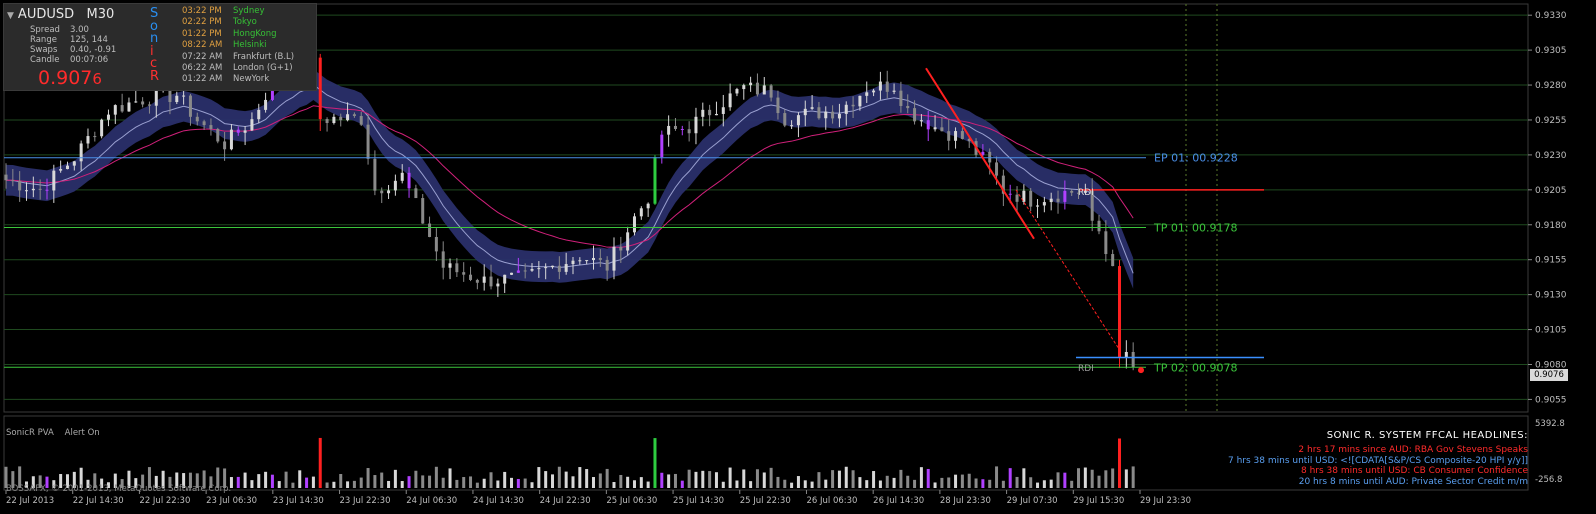  I want to click on price-tick-label: 0.9155, so click(1551, 261).